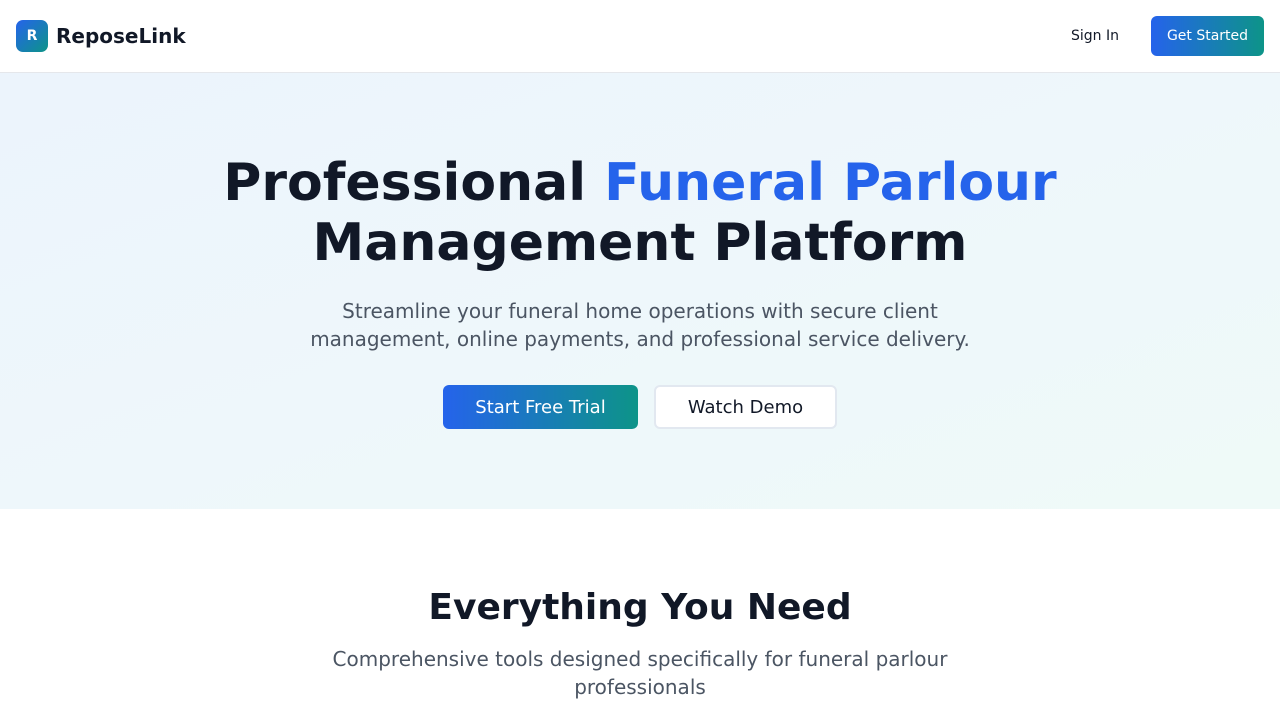  What do you see at coordinates (745, 407) in the screenshot?
I see `watch-demo-button: Watch Demo` at bounding box center [745, 407].